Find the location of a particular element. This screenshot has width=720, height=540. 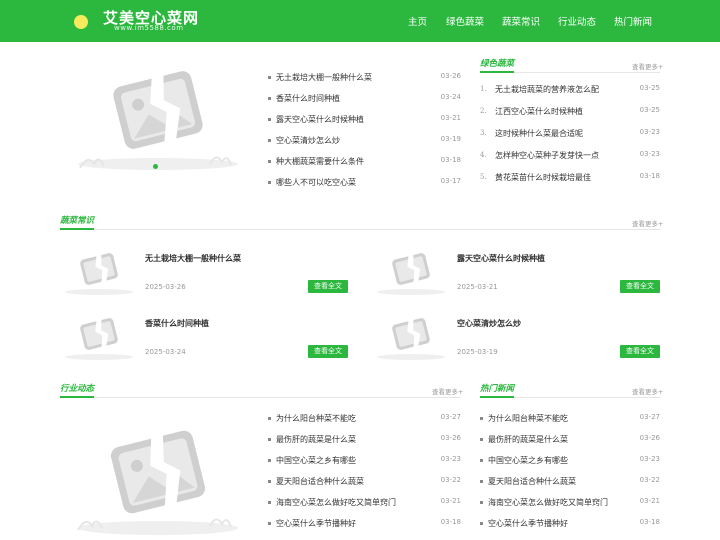

more-link-knowledge: 查看更多+ is located at coordinates (647, 223).